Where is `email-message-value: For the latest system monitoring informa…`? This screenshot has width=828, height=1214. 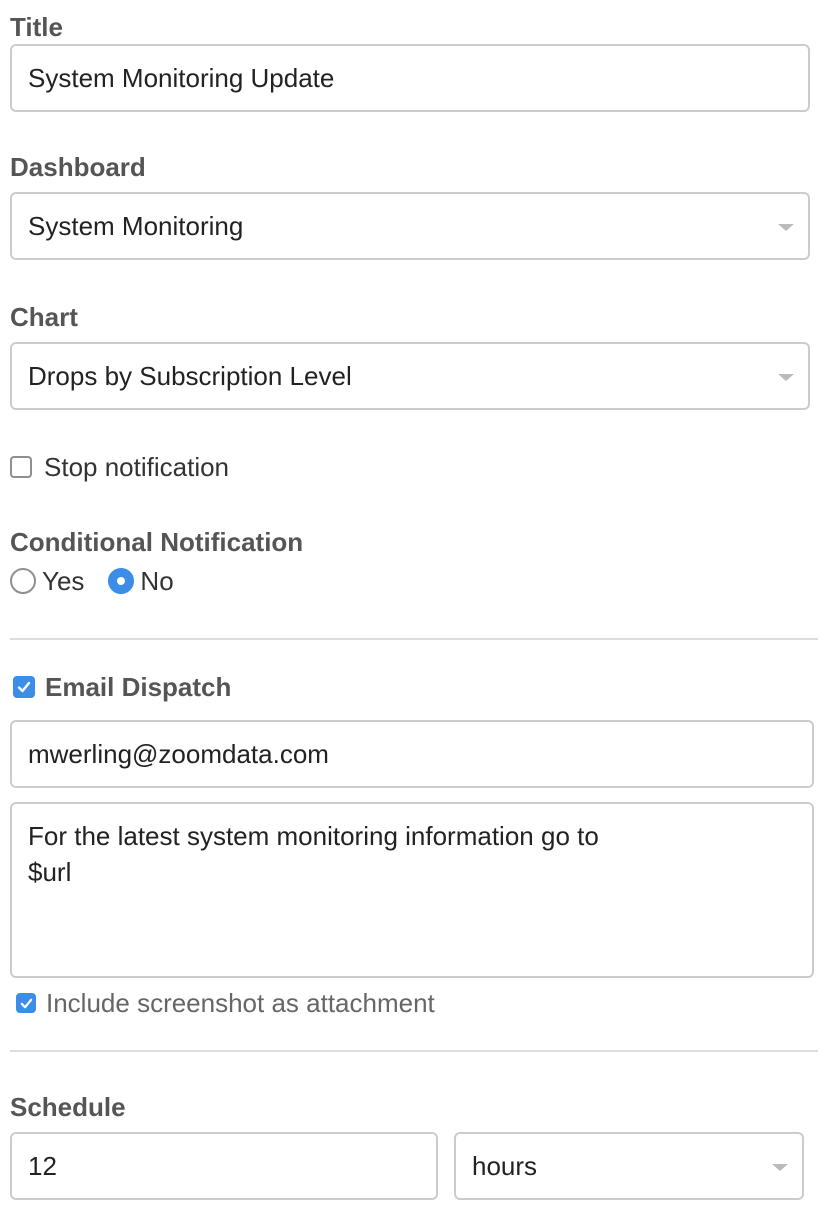
email-message-value: For the latest system monitoring informa… is located at coordinates (313, 854).